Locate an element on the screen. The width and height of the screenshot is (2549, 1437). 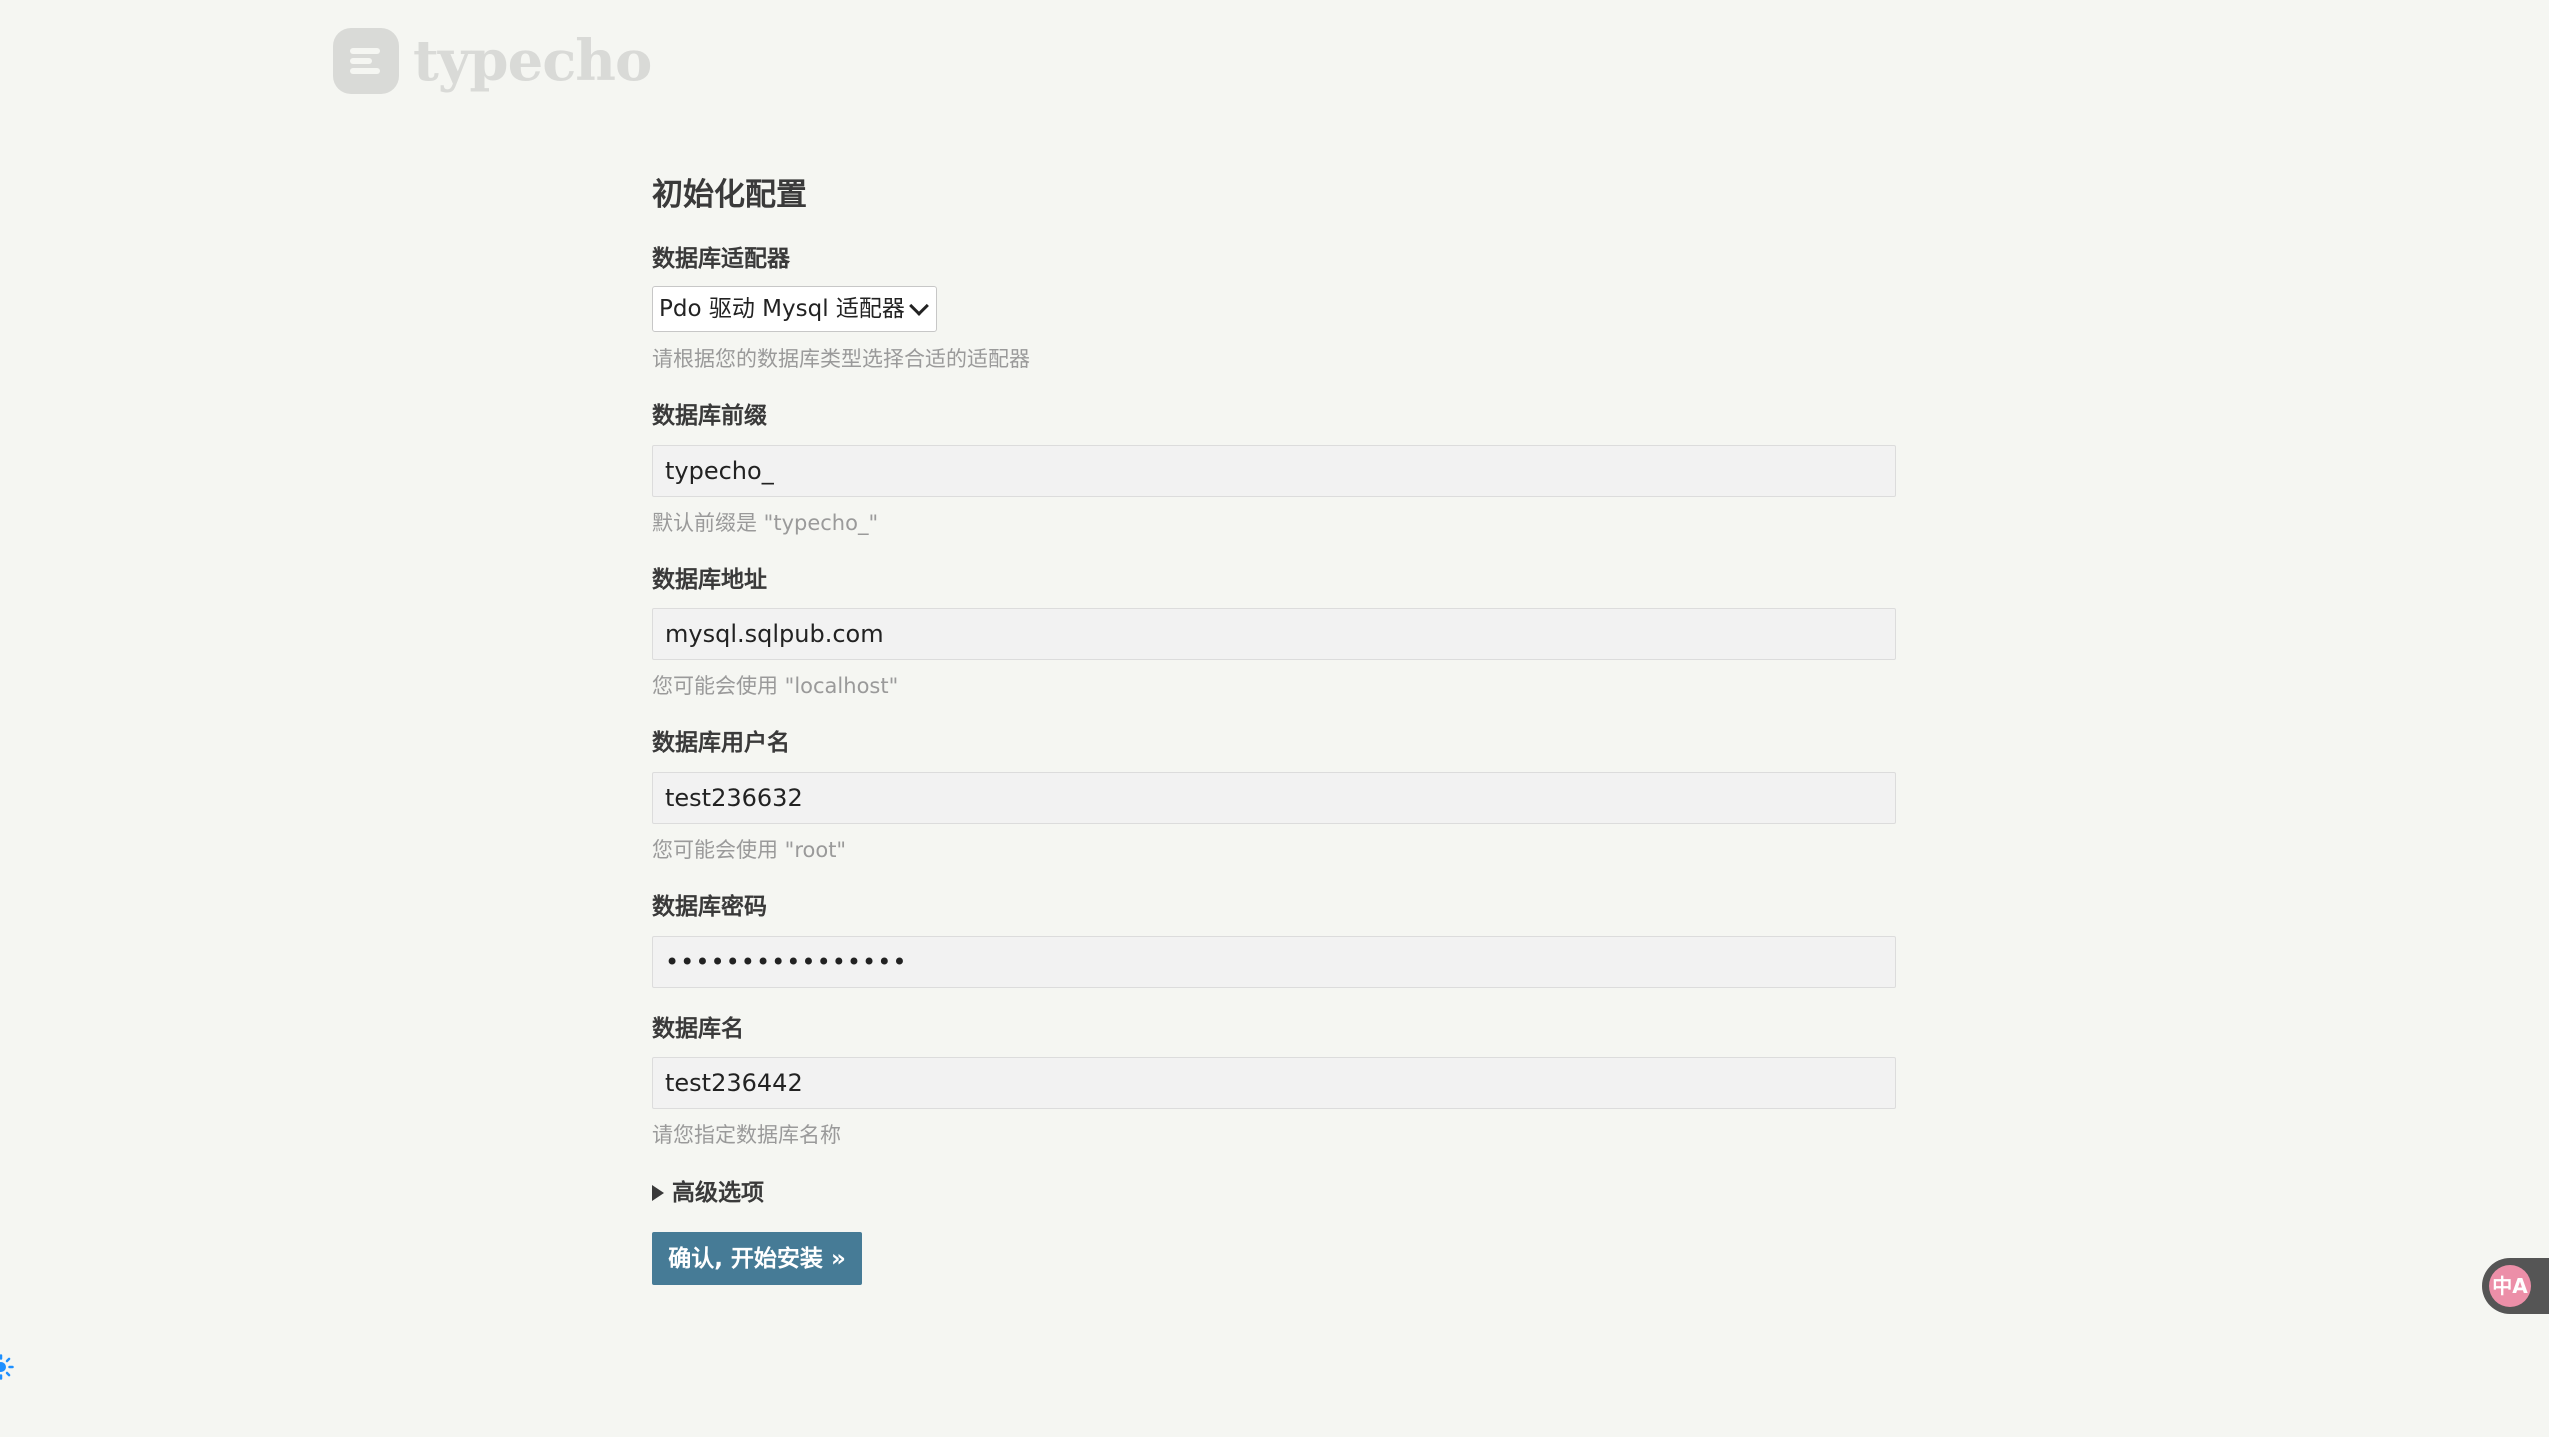
adapter-label: 数据库适配器 is located at coordinates (721, 259).